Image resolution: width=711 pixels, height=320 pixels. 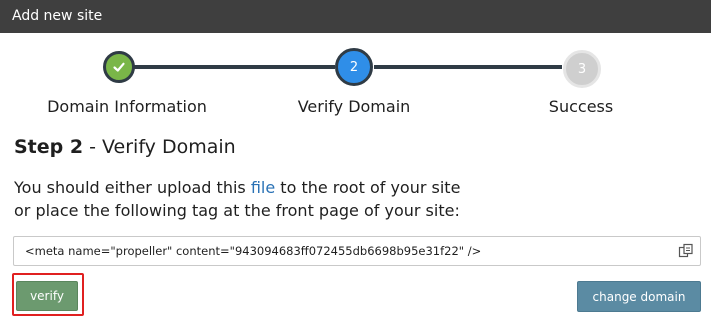 I want to click on step-3-indicator: 3, so click(x=582, y=69).